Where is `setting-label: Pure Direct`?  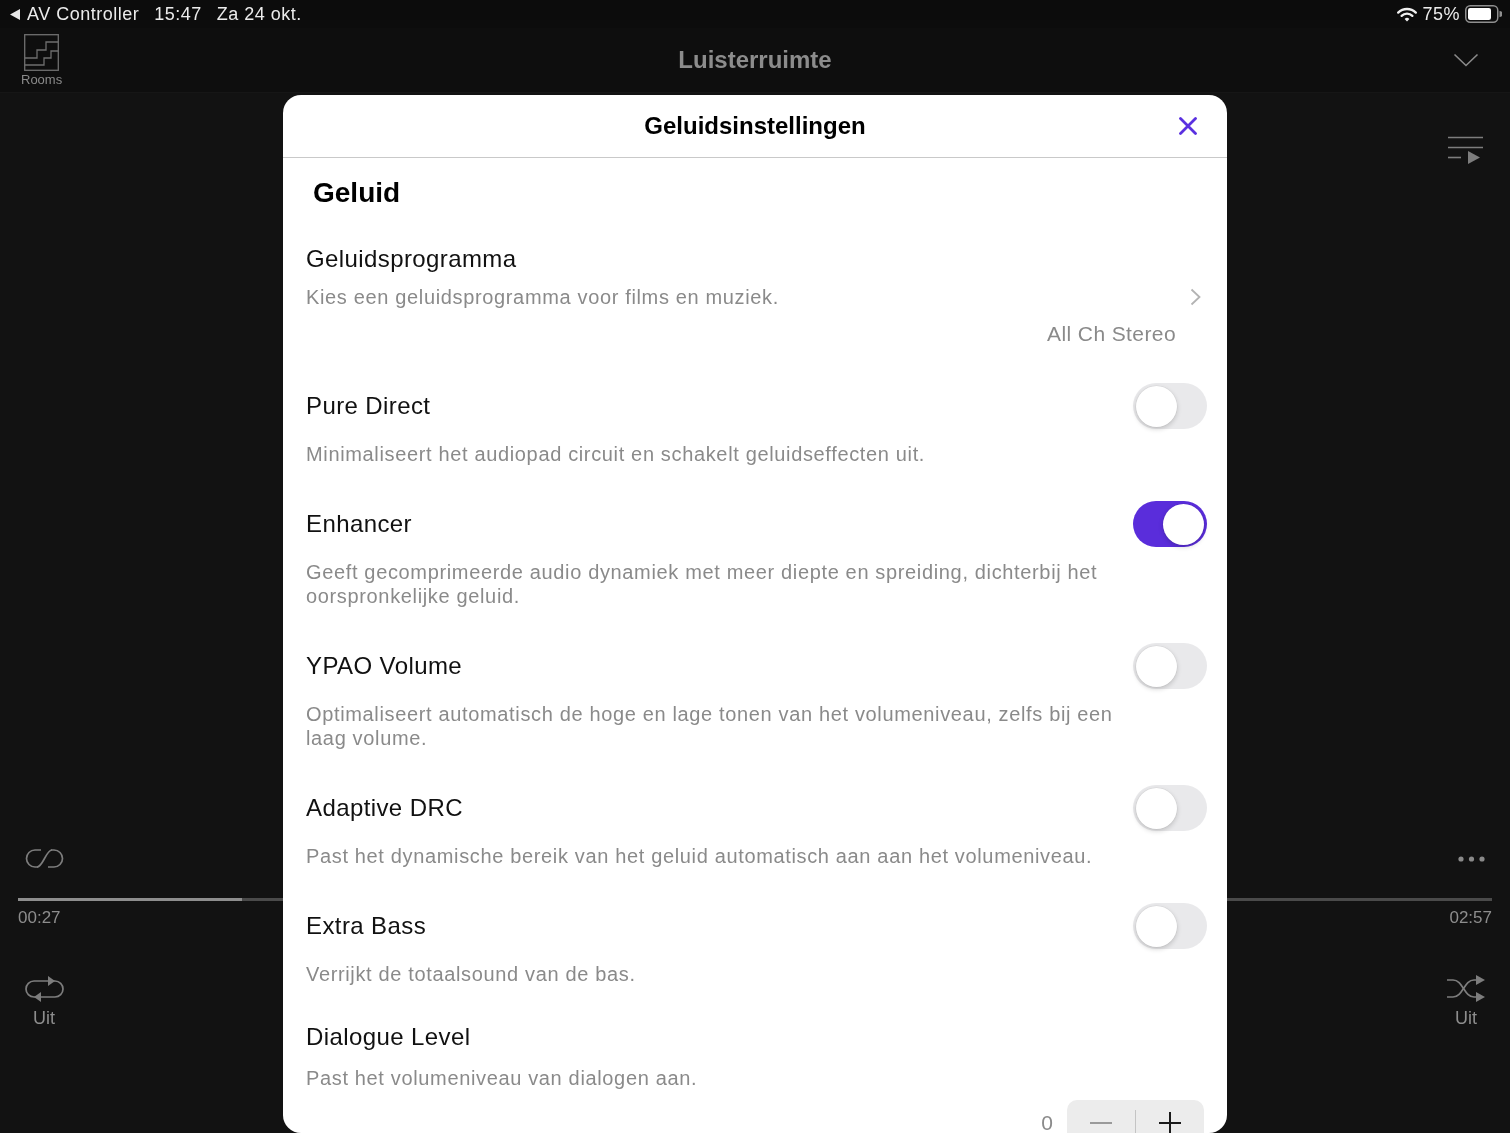 setting-label: Pure Direct is located at coordinates (368, 406).